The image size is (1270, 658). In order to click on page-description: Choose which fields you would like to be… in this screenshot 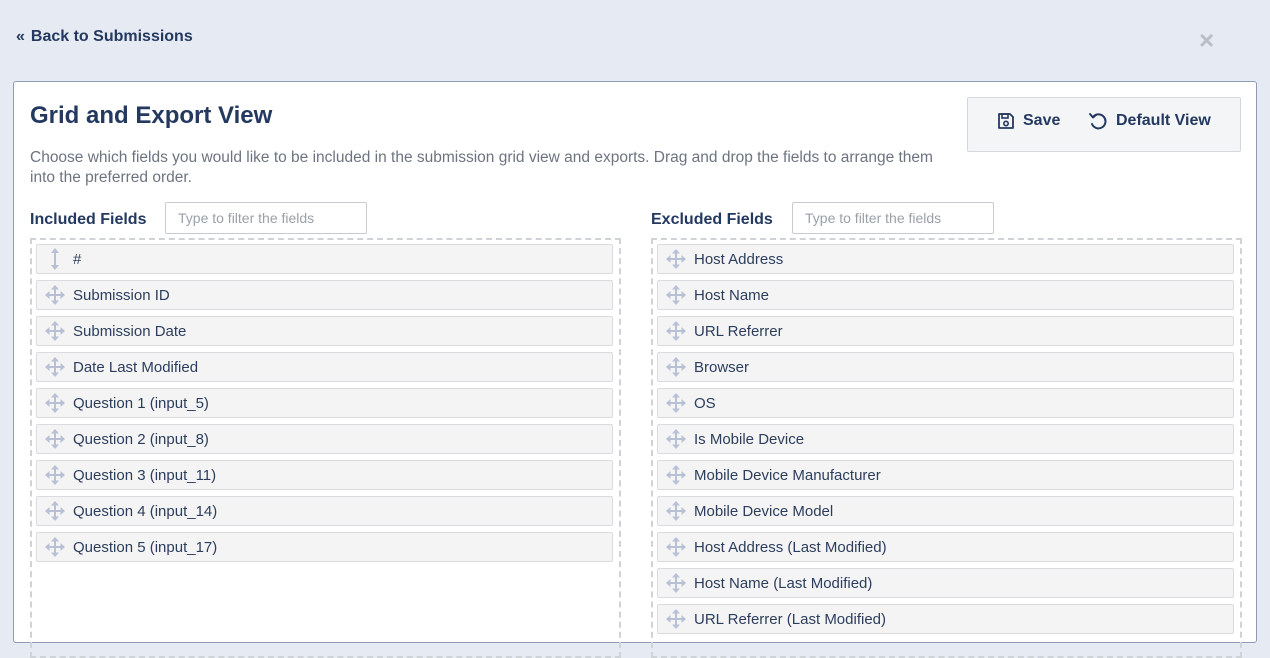, I will do `click(481, 167)`.